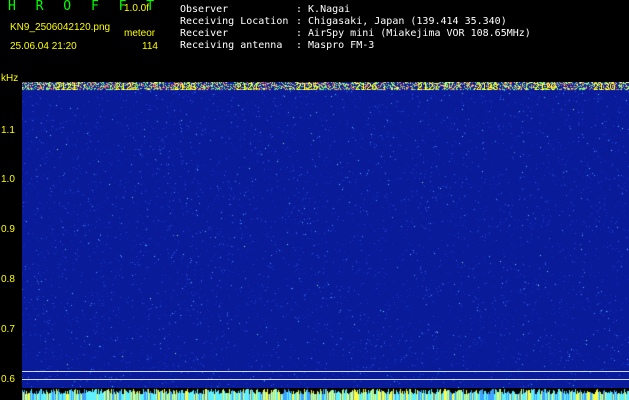 The height and width of the screenshot is (400, 629). Describe the element at coordinates (8, 329) in the screenshot. I see `y-tick-label: 0.7` at that location.